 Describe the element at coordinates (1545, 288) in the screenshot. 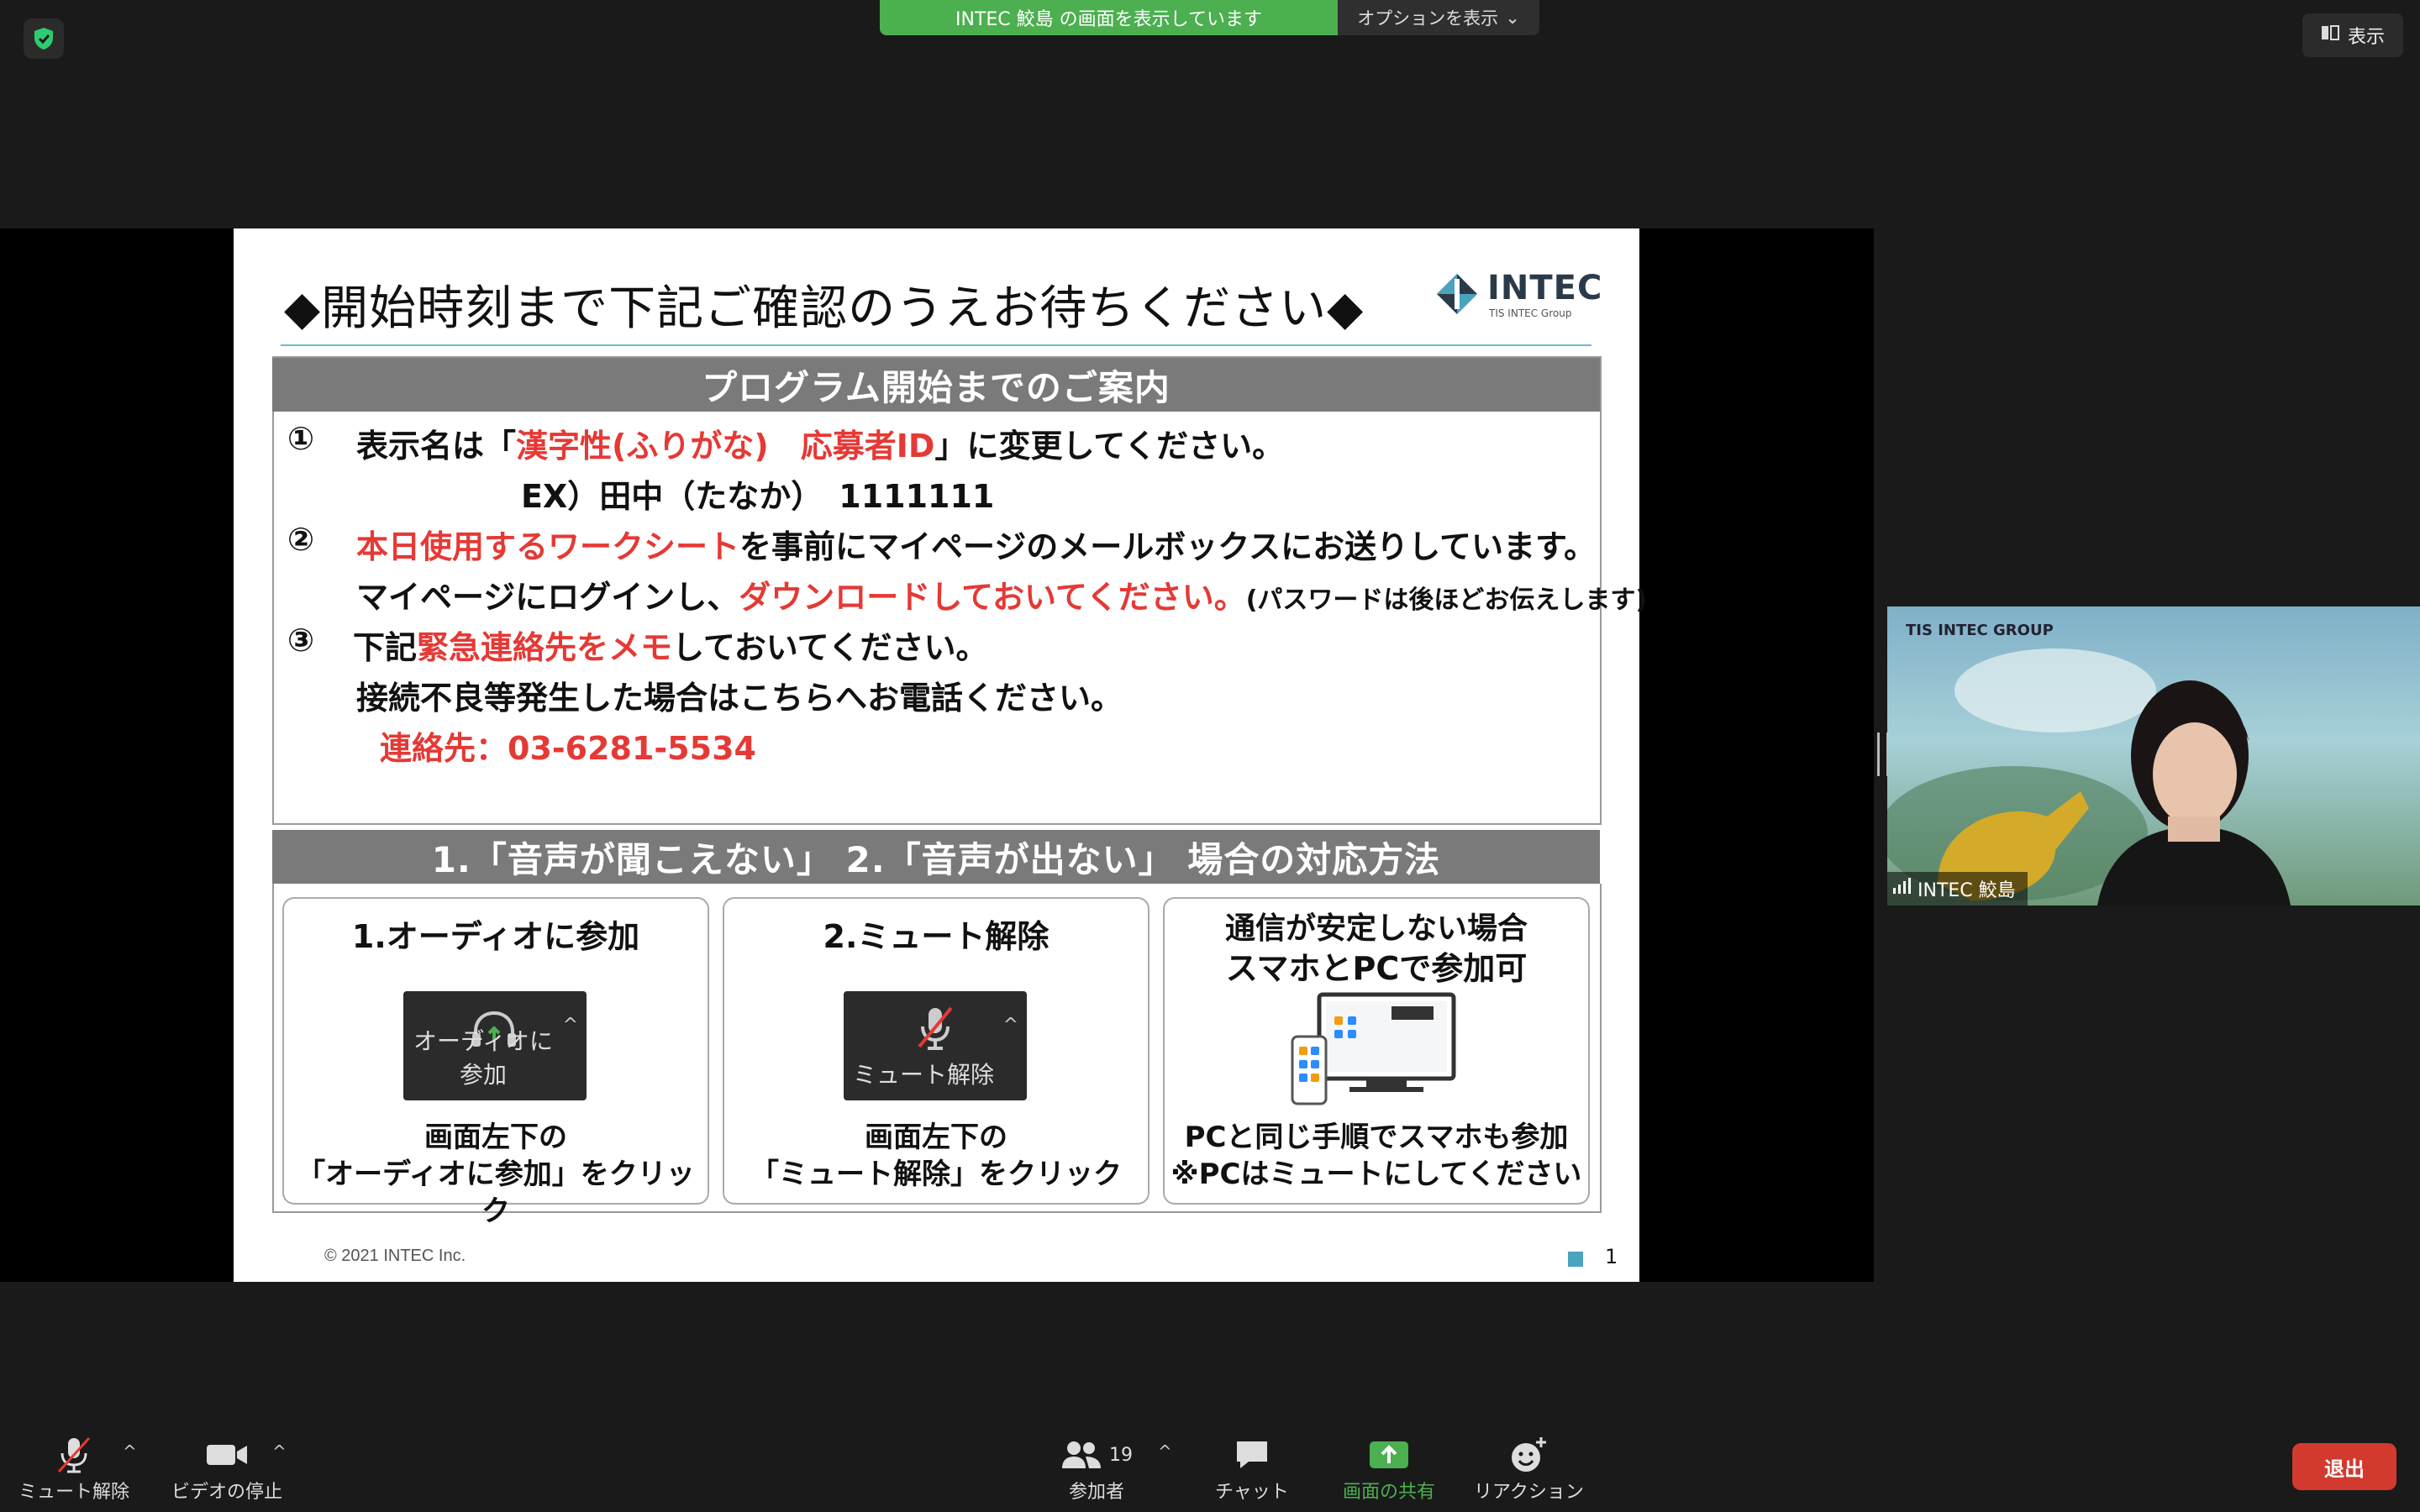

I see `logo-name: INTEC` at that location.